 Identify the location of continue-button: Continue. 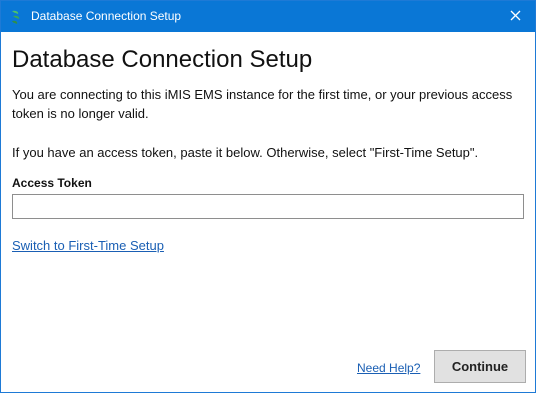
(480, 366).